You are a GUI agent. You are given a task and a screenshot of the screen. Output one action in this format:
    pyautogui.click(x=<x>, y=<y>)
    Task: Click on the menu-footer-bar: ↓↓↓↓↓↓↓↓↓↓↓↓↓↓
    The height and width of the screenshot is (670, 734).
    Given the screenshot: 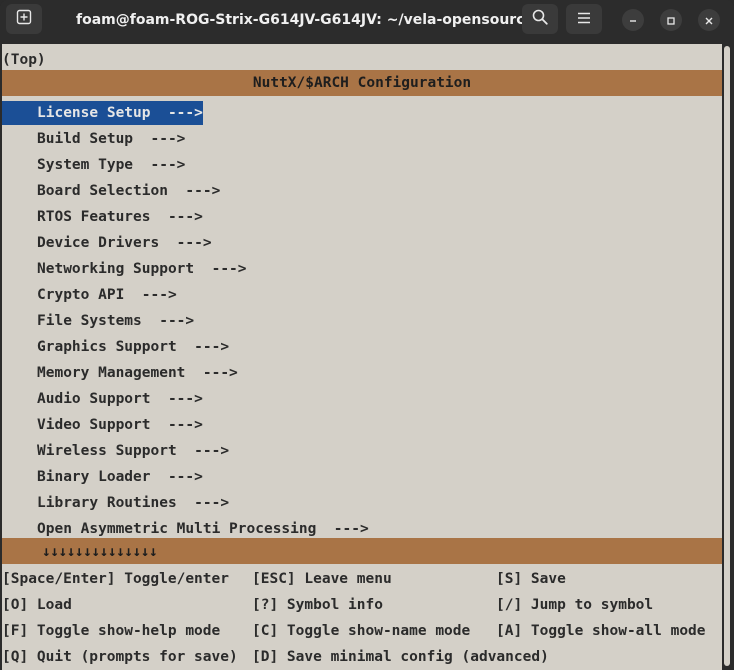 What is the action you would take?
    pyautogui.click(x=362, y=551)
    